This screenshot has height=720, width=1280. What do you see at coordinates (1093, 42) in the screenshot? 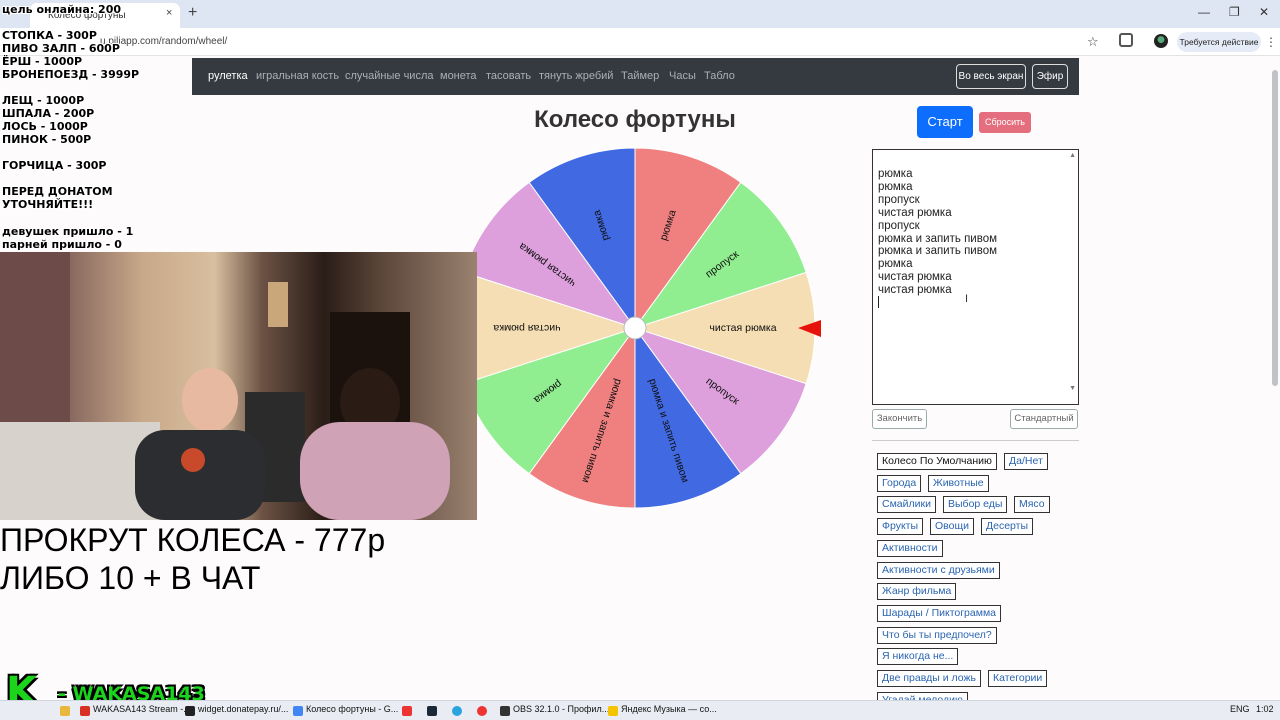
I see `bookmark-star-icon: ☆` at bounding box center [1093, 42].